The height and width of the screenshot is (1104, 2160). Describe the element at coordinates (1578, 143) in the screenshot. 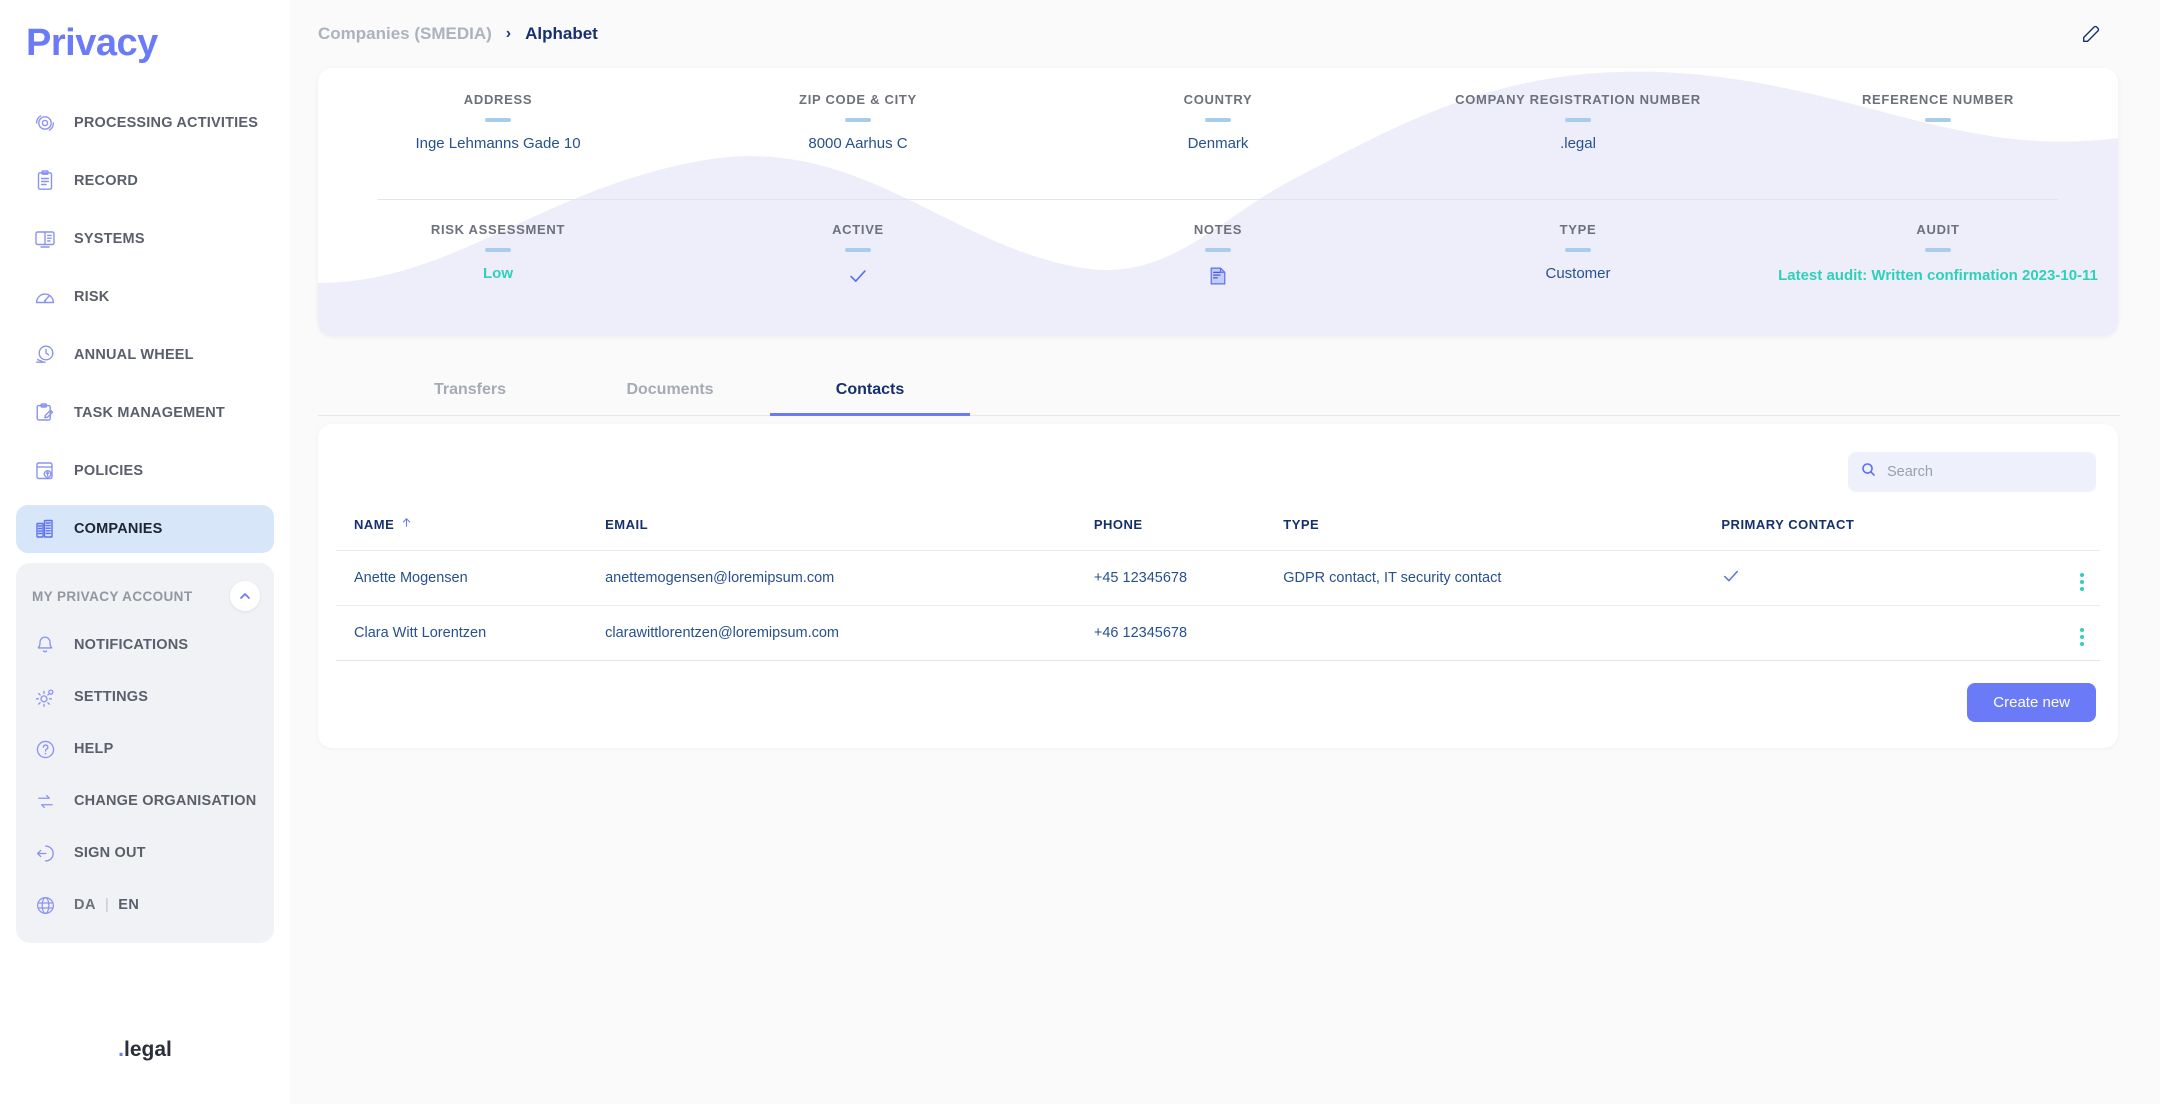

I see `info-value: .legal` at that location.